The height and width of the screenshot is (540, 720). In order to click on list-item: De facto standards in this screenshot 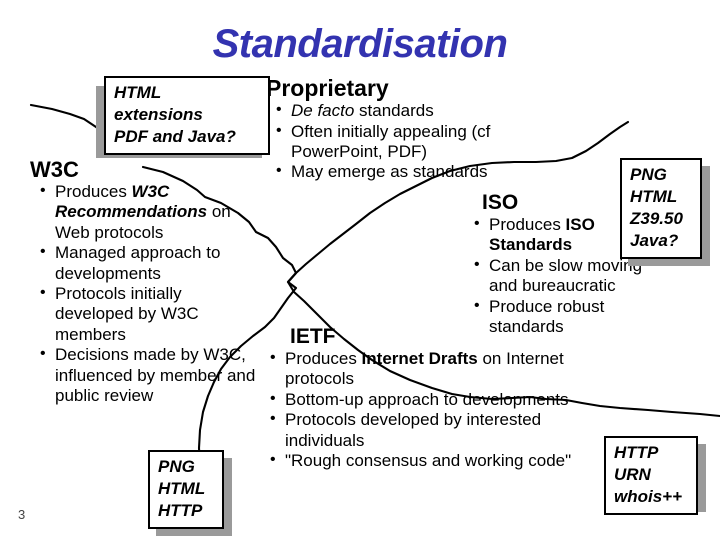, I will do `click(389, 110)`.